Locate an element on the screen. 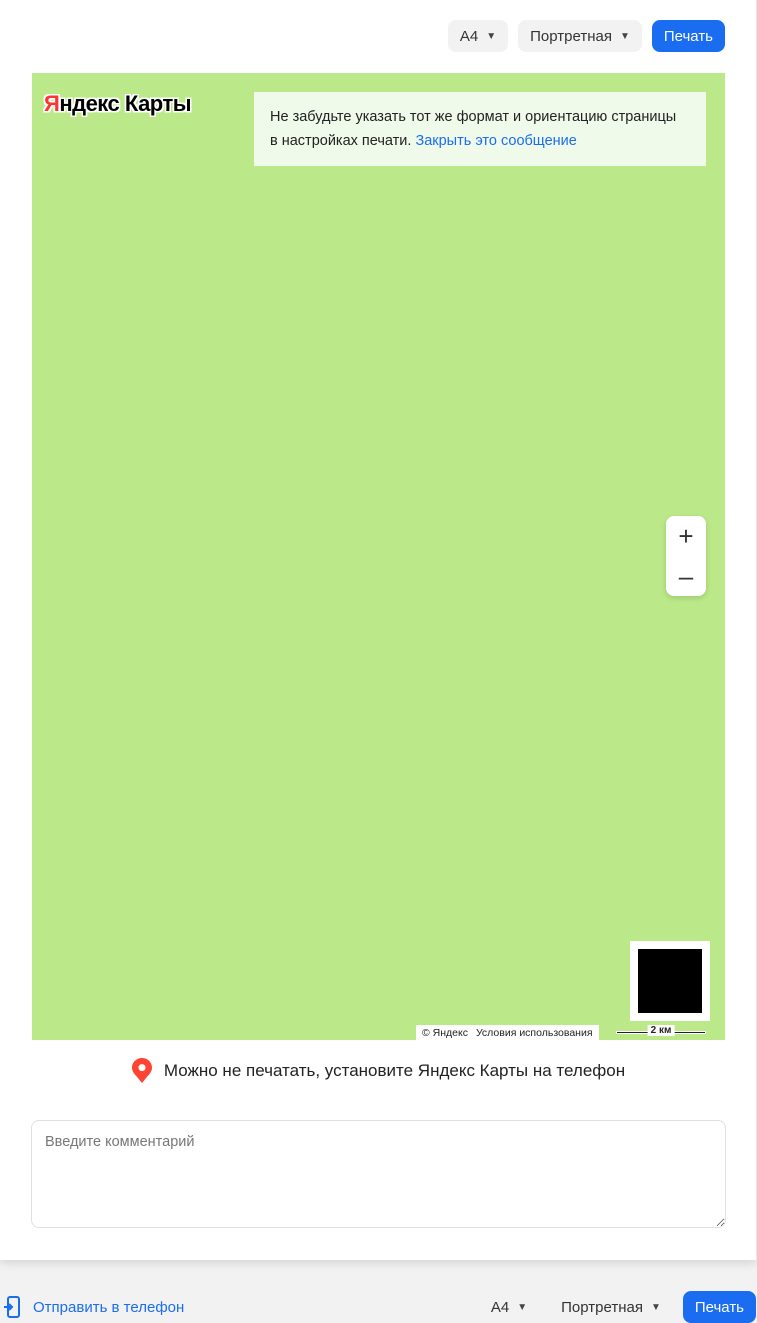  logo-rest: ндекс Карты is located at coordinates (125, 103).